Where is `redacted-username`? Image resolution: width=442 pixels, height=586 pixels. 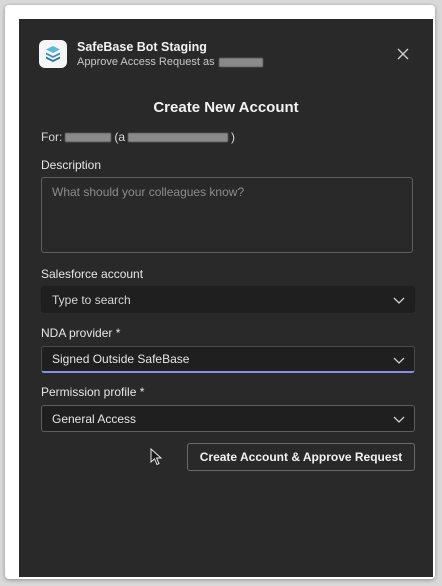 redacted-username is located at coordinates (240, 62).